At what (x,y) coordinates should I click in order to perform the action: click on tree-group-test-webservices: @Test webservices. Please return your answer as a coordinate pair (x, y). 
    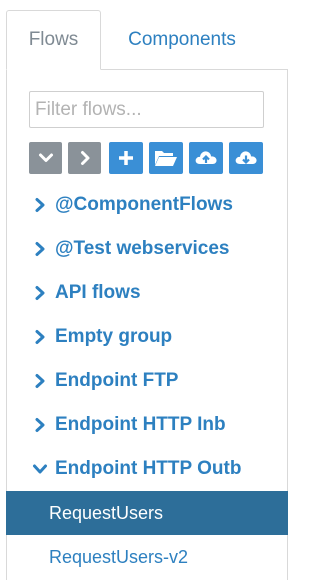
    Looking at the image, I should click on (147, 249).